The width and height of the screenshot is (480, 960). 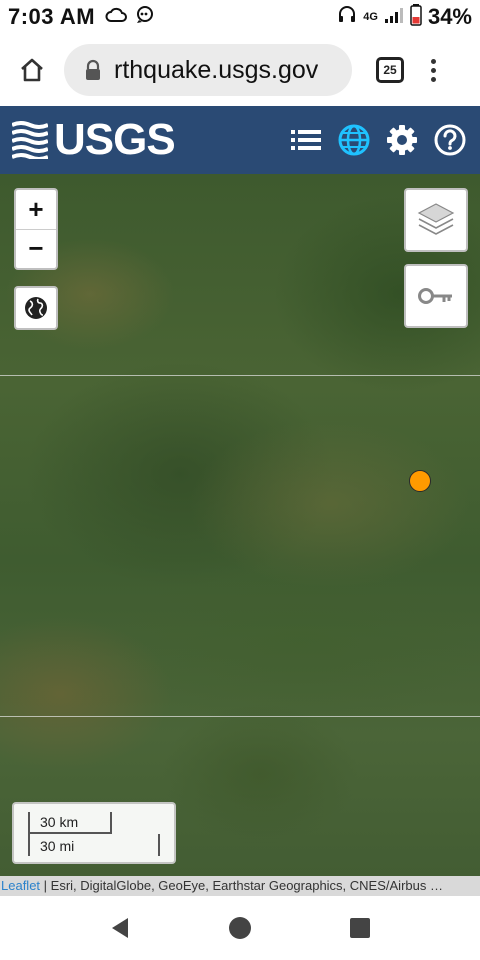 I want to click on zoom-in-button: +, so click(x=36, y=209).